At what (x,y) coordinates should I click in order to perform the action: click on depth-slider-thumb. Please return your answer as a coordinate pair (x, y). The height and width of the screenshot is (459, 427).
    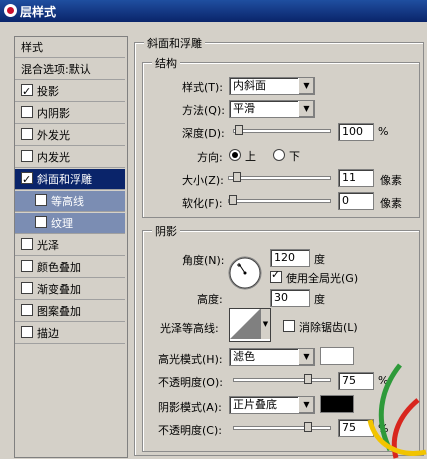
    Looking at the image, I should click on (239, 130).